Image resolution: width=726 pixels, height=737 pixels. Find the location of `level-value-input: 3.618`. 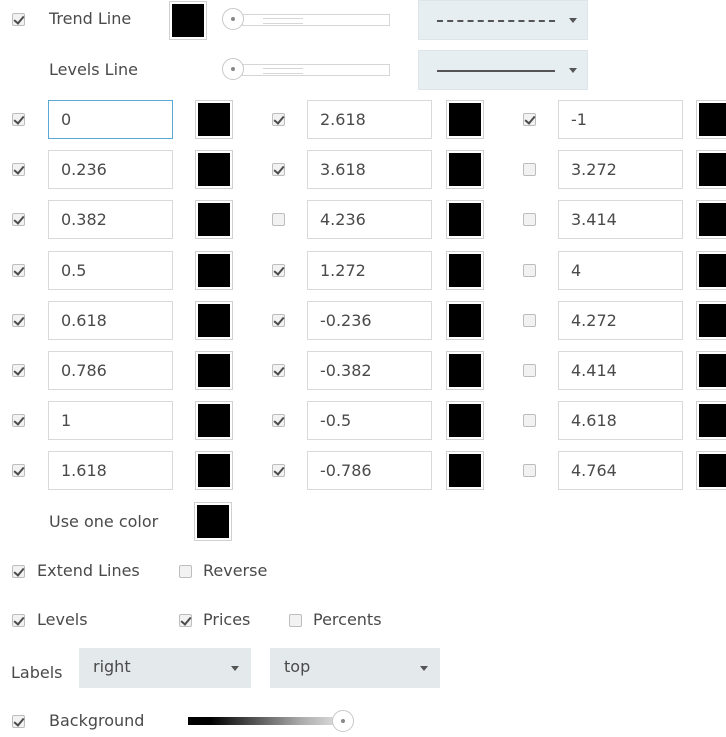

level-value-input: 3.618 is located at coordinates (369, 169).